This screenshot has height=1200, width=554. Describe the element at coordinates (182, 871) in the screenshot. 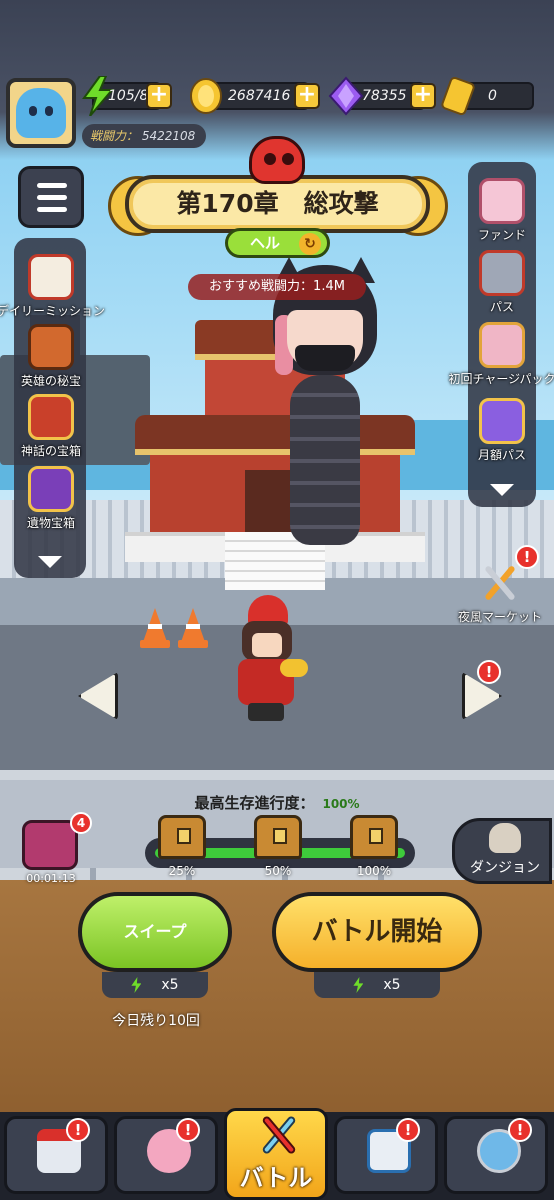

I see `milestone-label: 25%` at that location.